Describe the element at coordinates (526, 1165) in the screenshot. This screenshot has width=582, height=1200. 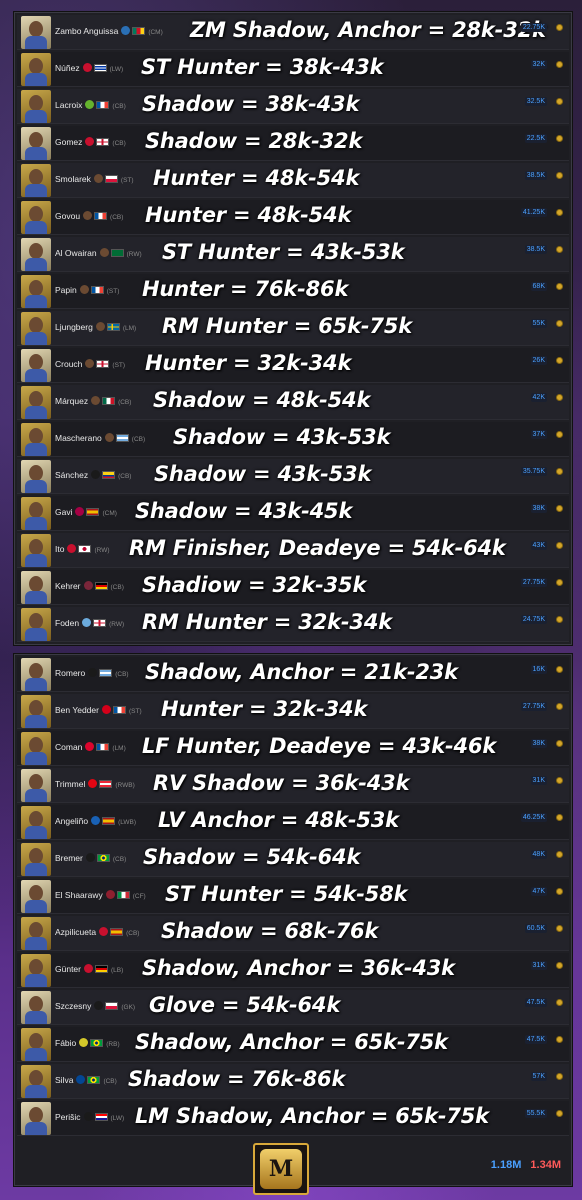
I see `totals-bar: 1.18M 1.34M` at that location.